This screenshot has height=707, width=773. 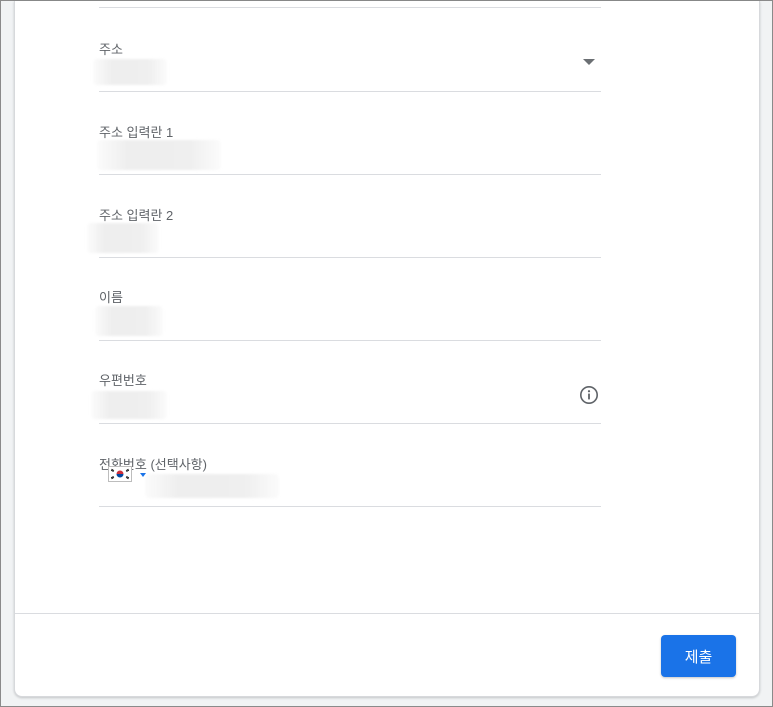 What do you see at coordinates (111, 297) in the screenshot?
I see `field-label: 이름` at bounding box center [111, 297].